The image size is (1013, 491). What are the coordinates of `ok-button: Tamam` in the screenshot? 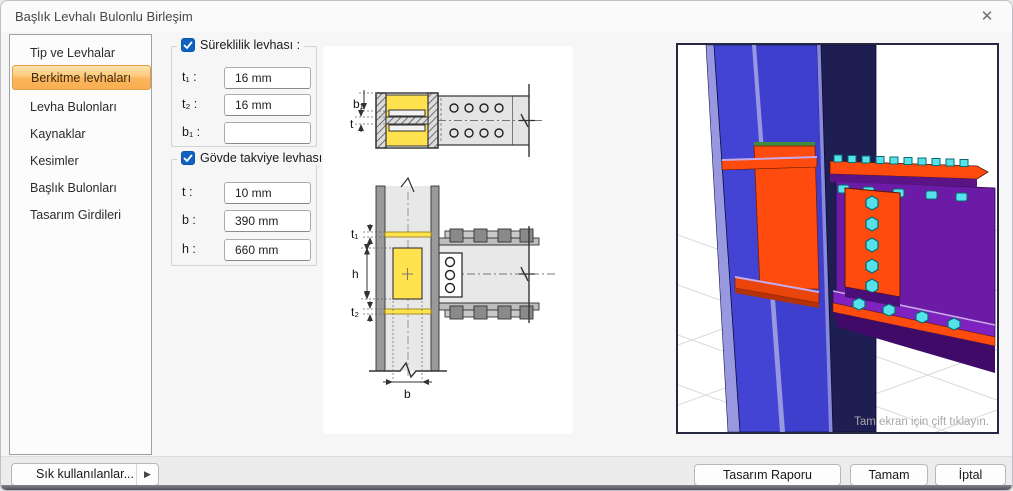 It's located at (889, 475).